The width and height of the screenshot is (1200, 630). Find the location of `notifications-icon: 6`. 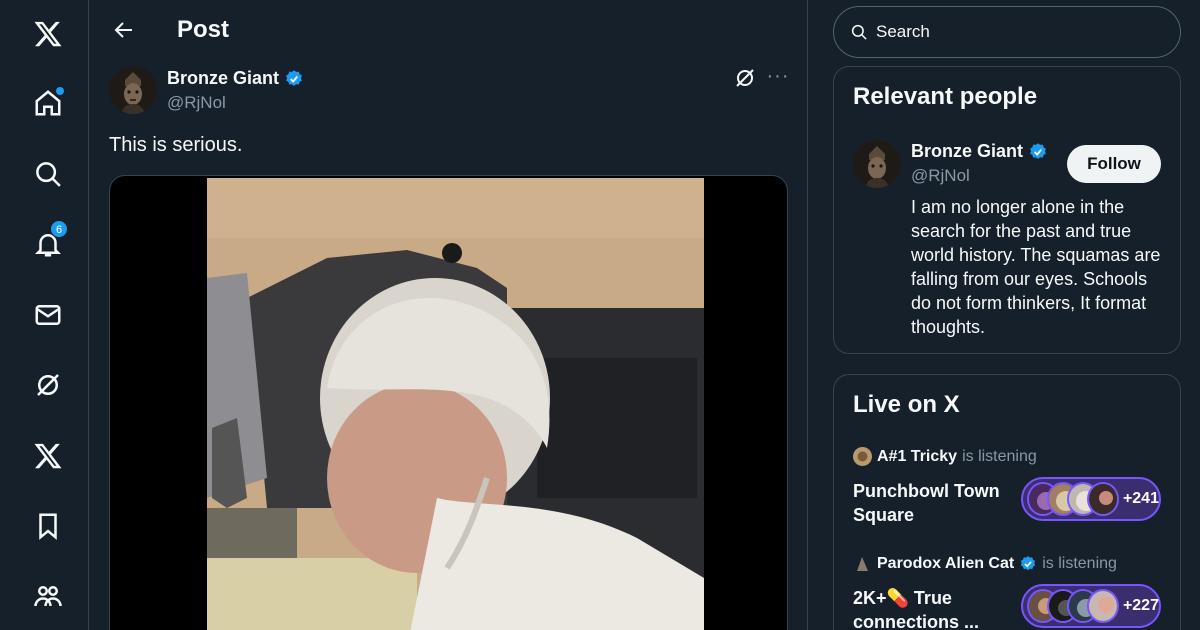

notifications-icon: 6 is located at coordinates (48, 244).